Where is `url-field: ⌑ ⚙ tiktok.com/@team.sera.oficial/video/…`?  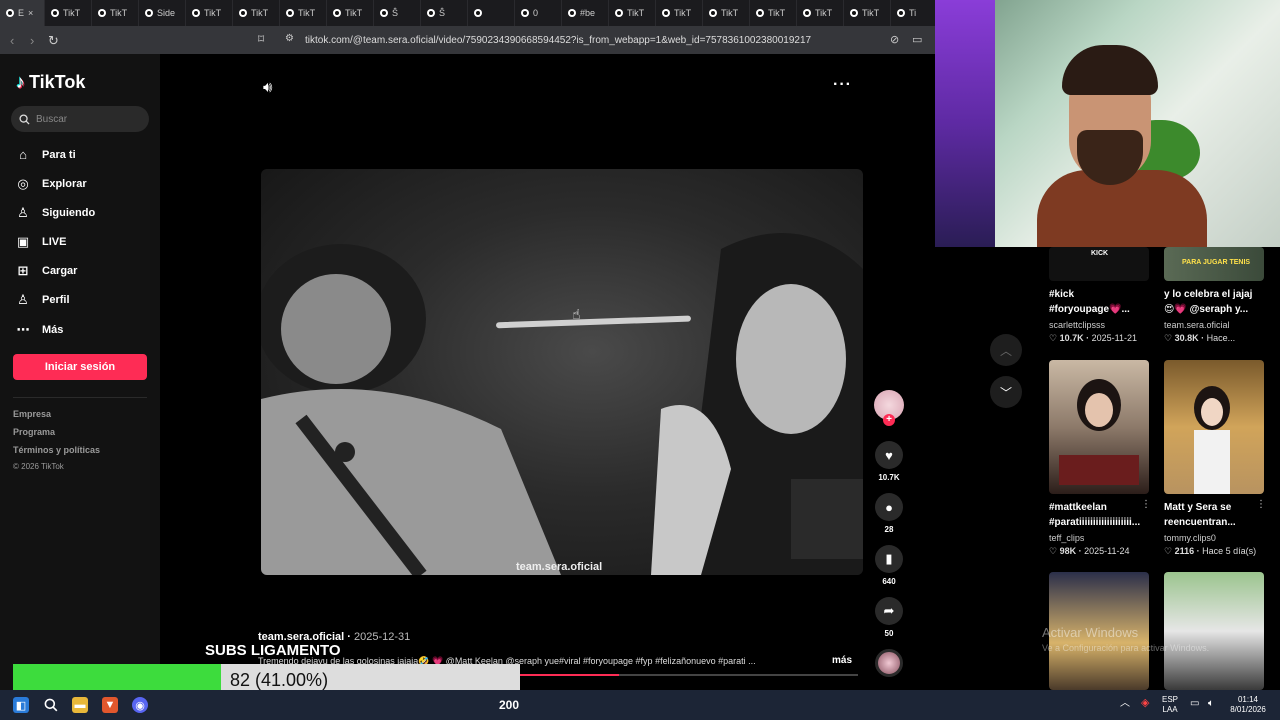 url-field: ⌑ ⚙ tiktok.com/@team.sera.oficial/video/… is located at coordinates (592, 40).